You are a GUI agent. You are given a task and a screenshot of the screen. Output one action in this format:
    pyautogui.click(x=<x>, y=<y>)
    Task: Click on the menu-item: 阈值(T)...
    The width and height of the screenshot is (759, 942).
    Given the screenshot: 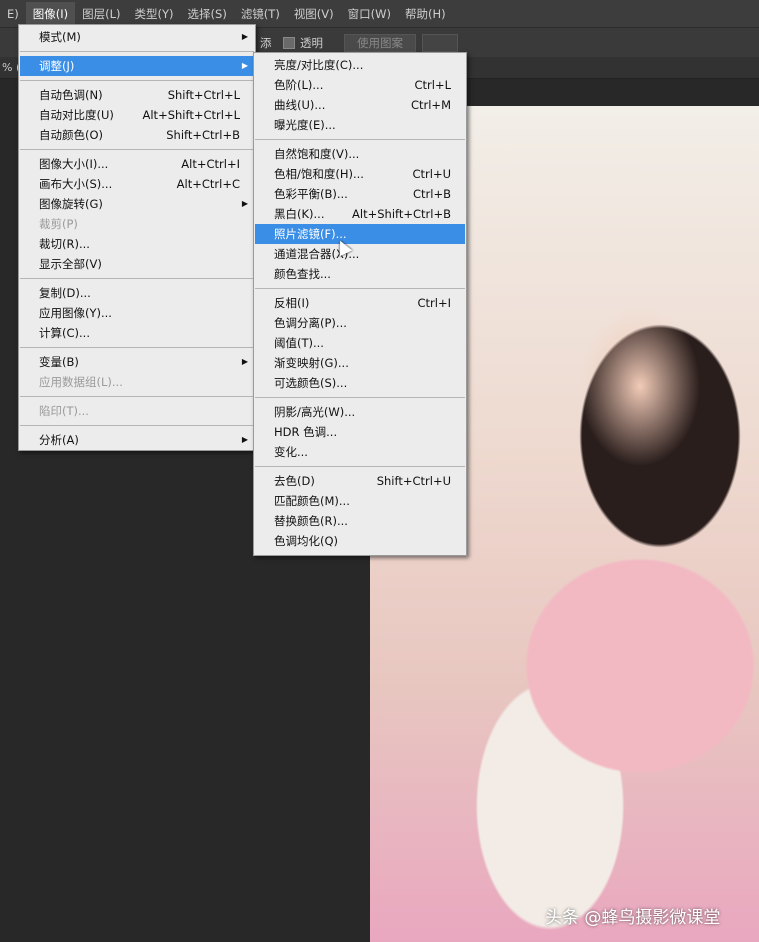 What is the action you would take?
    pyautogui.click(x=360, y=343)
    